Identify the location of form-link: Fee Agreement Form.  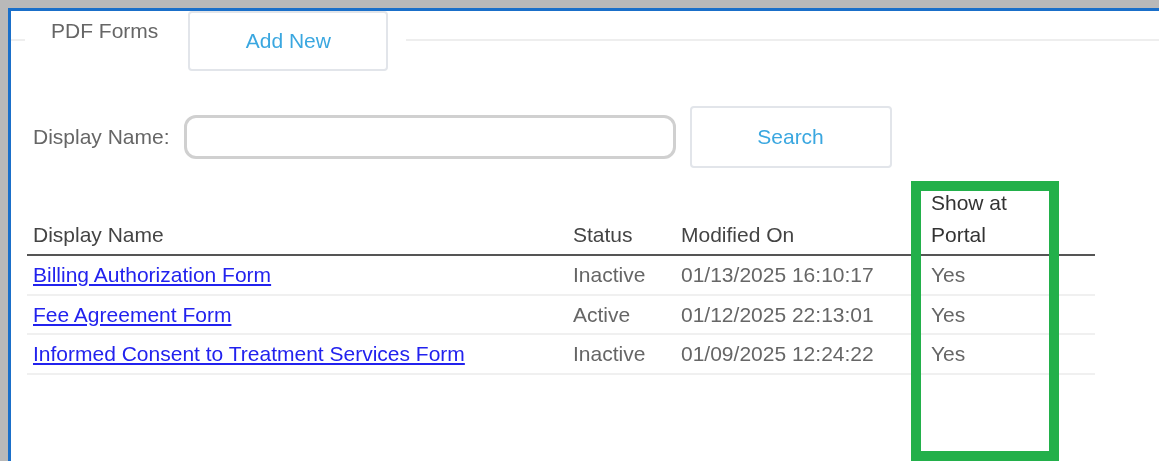
(132, 314).